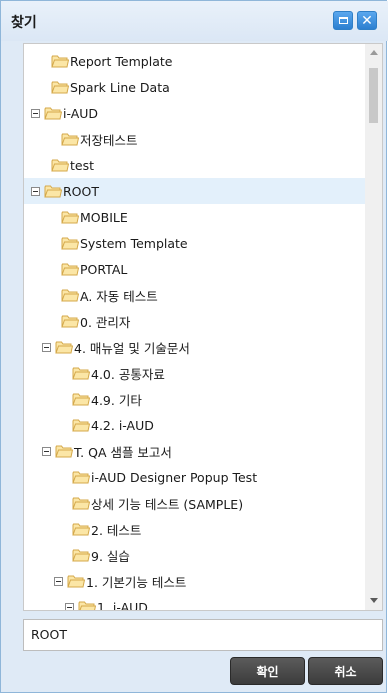 The width and height of the screenshot is (389, 695). I want to click on tree-item: 0. 관리자, so click(95, 321).